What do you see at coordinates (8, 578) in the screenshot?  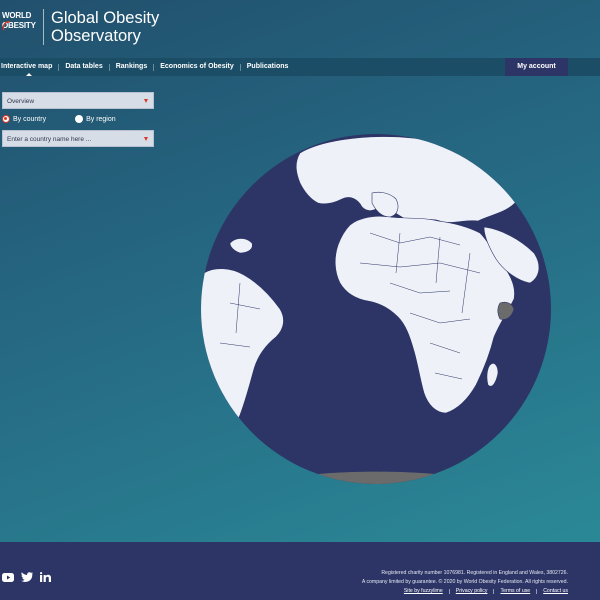 I see `youtube-icon` at bounding box center [8, 578].